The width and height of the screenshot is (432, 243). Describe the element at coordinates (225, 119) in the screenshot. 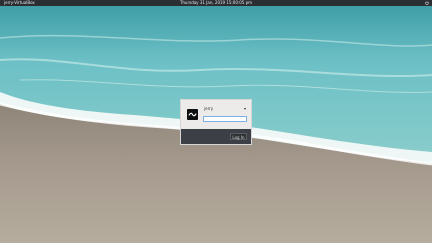

I see `password-field` at that location.